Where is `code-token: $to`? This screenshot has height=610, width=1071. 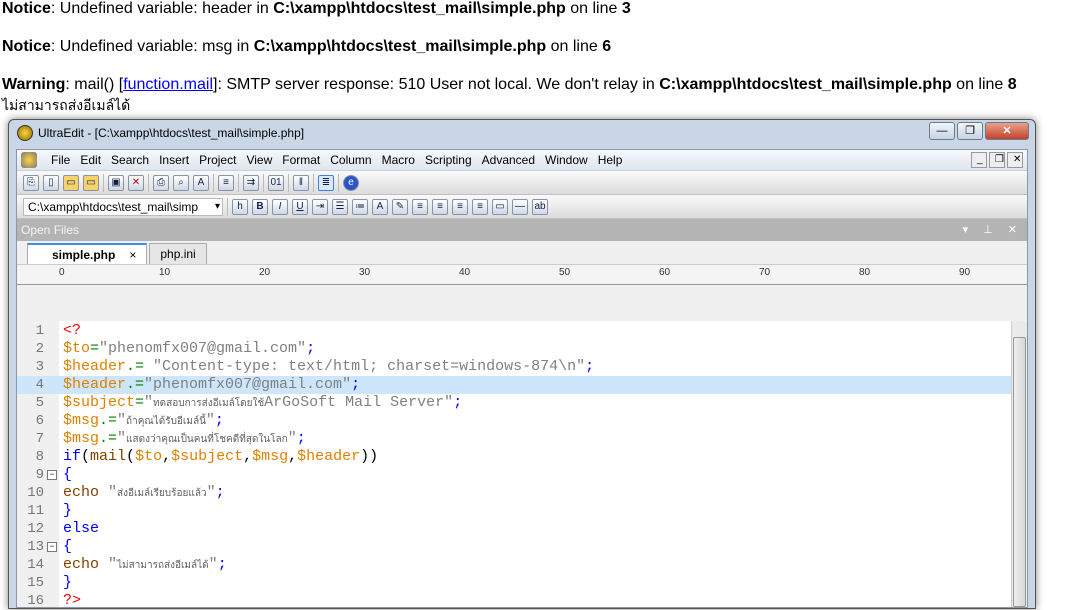 code-token: $to is located at coordinates (77, 348).